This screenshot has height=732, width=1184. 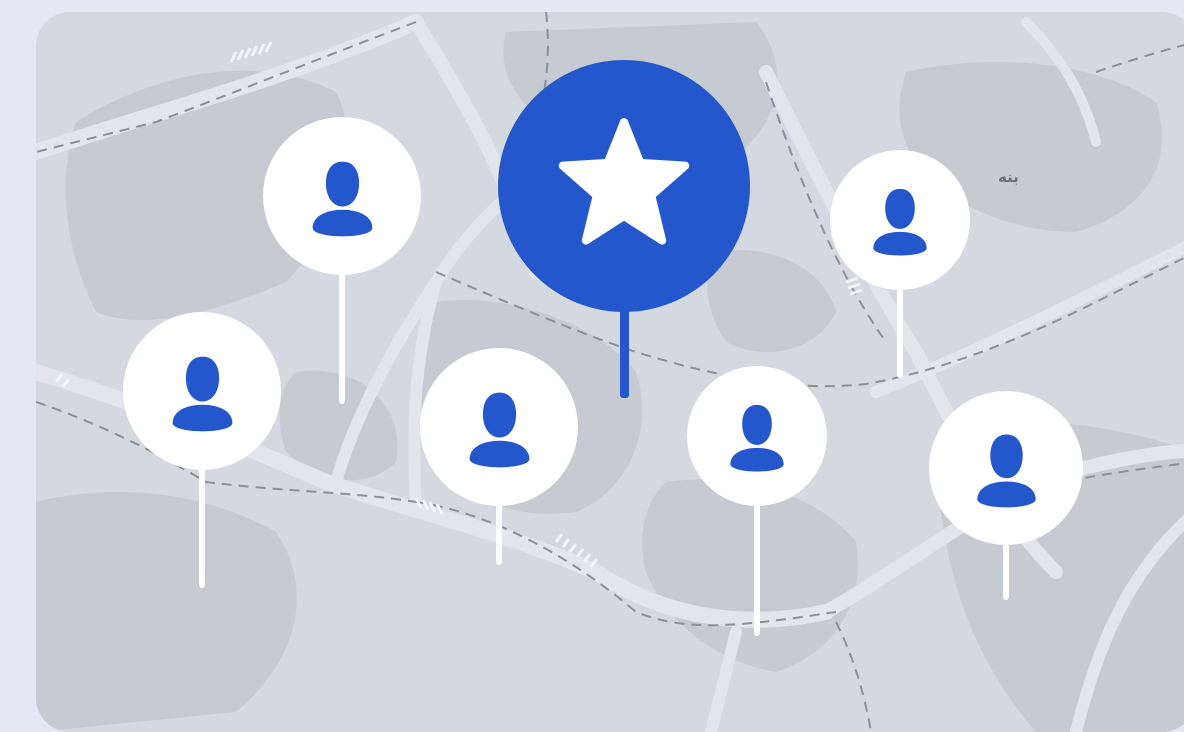 I want to click on featured-pin-head, so click(x=624, y=186).